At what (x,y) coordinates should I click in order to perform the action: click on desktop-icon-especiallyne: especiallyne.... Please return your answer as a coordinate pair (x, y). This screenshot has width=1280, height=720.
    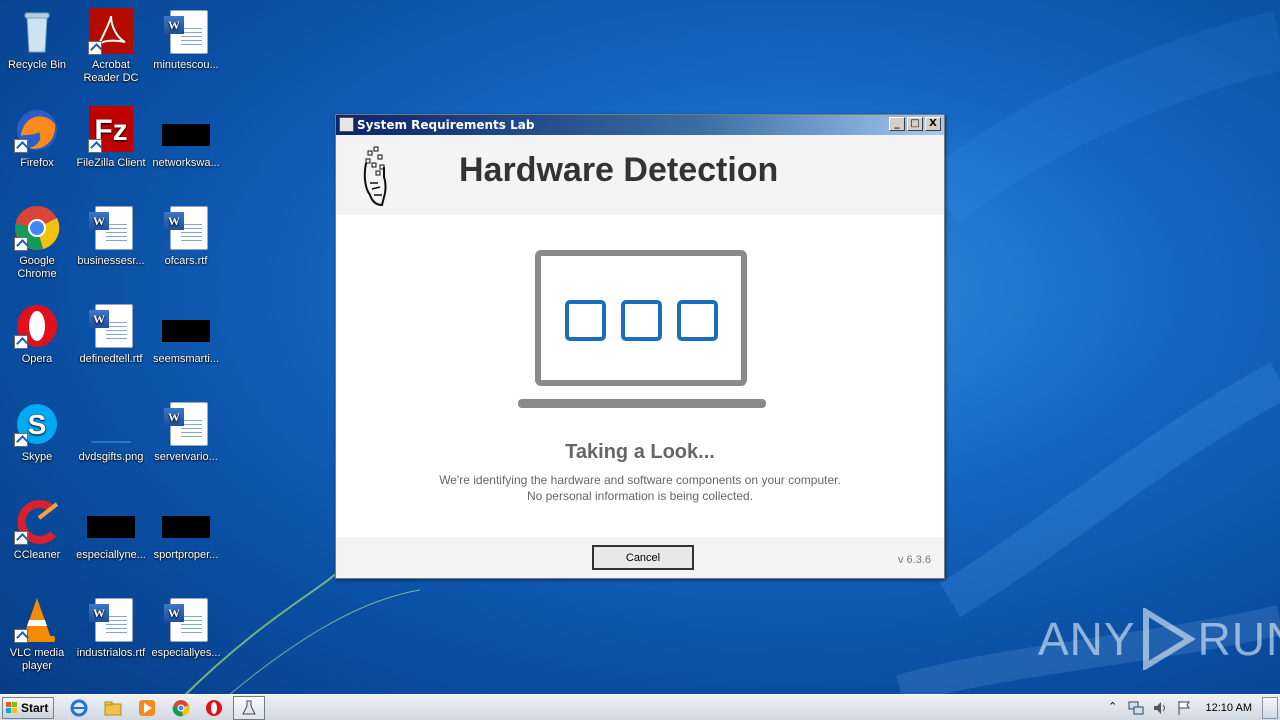
    Looking at the image, I should click on (111, 530).